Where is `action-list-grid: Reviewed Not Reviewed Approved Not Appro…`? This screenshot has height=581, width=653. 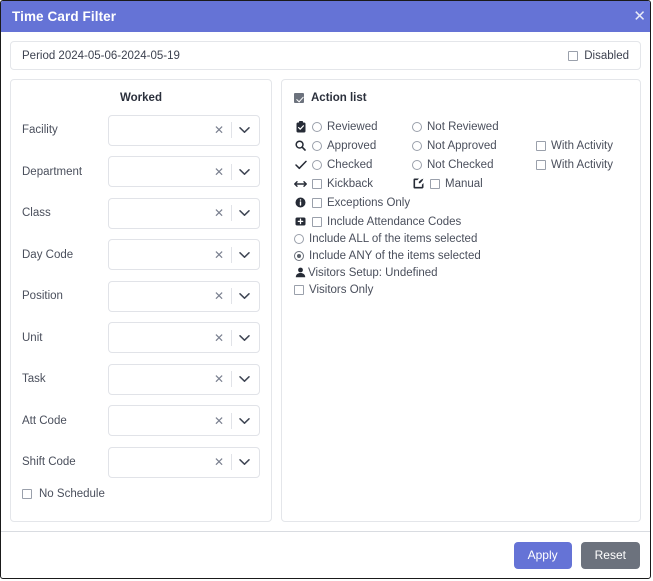 action-list-grid: Reviewed Not Reviewed Approved Not Appro… is located at coordinates (461, 174).